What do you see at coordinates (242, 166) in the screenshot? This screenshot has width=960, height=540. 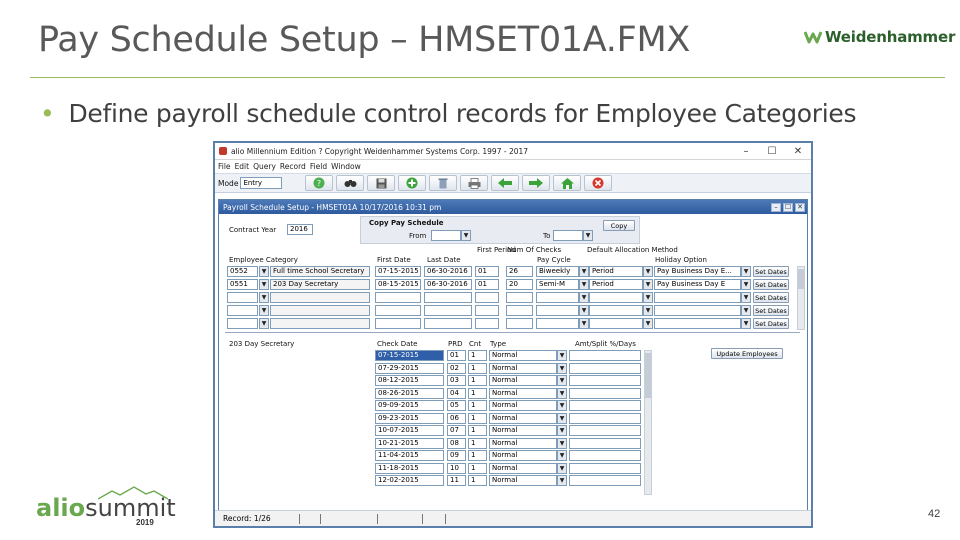 I see `menu-edit: Edit` at bounding box center [242, 166].